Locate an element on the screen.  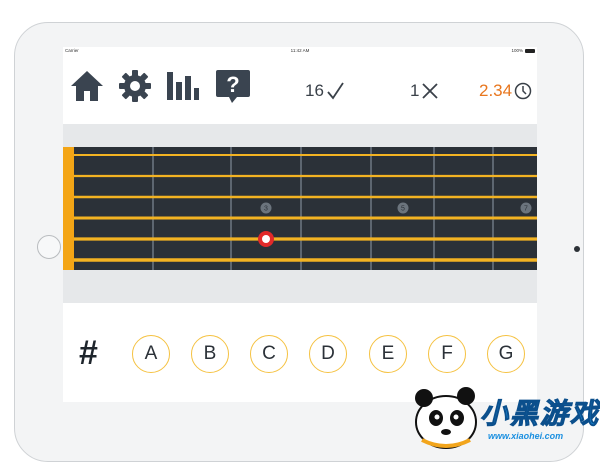
status-bar: Carrier 11:42 AM 100% is located at coordinates (300, 51).